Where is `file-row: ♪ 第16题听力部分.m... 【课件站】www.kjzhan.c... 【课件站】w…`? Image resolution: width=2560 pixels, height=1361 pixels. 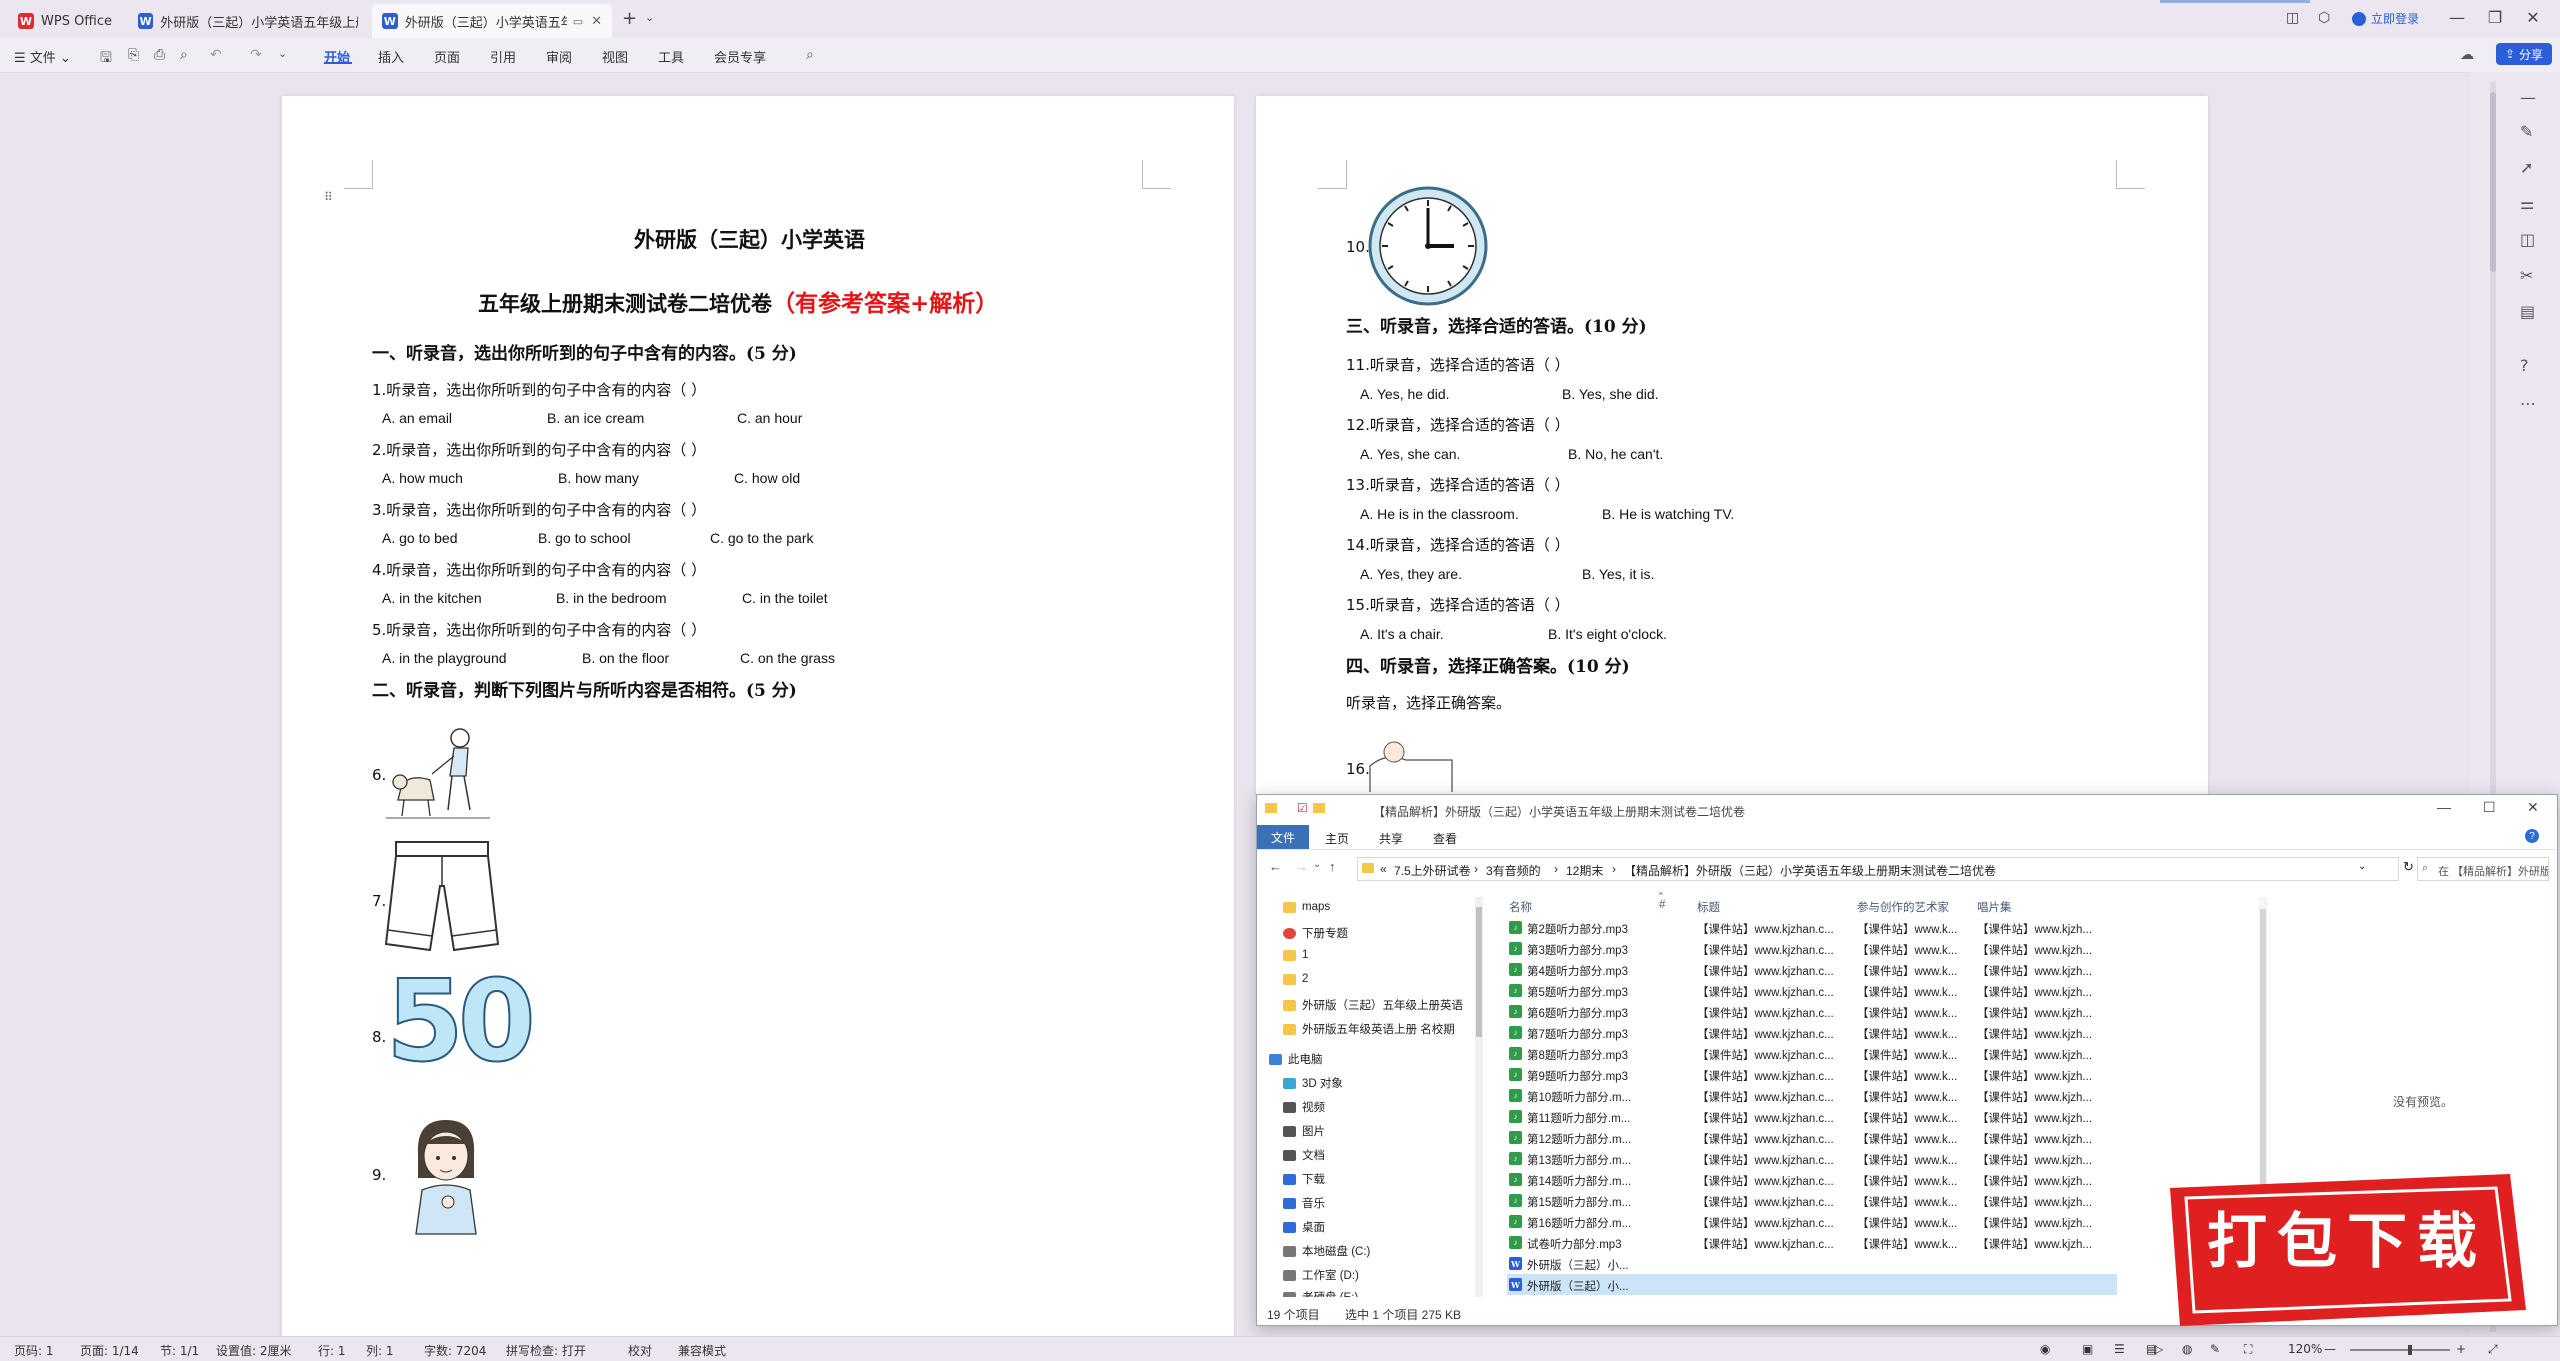 file-row: ♪ 第16题听力部分.m... 【课件站】www.kjzhan.c... 【课件站】w… is located at coordinates (1812, 1221).